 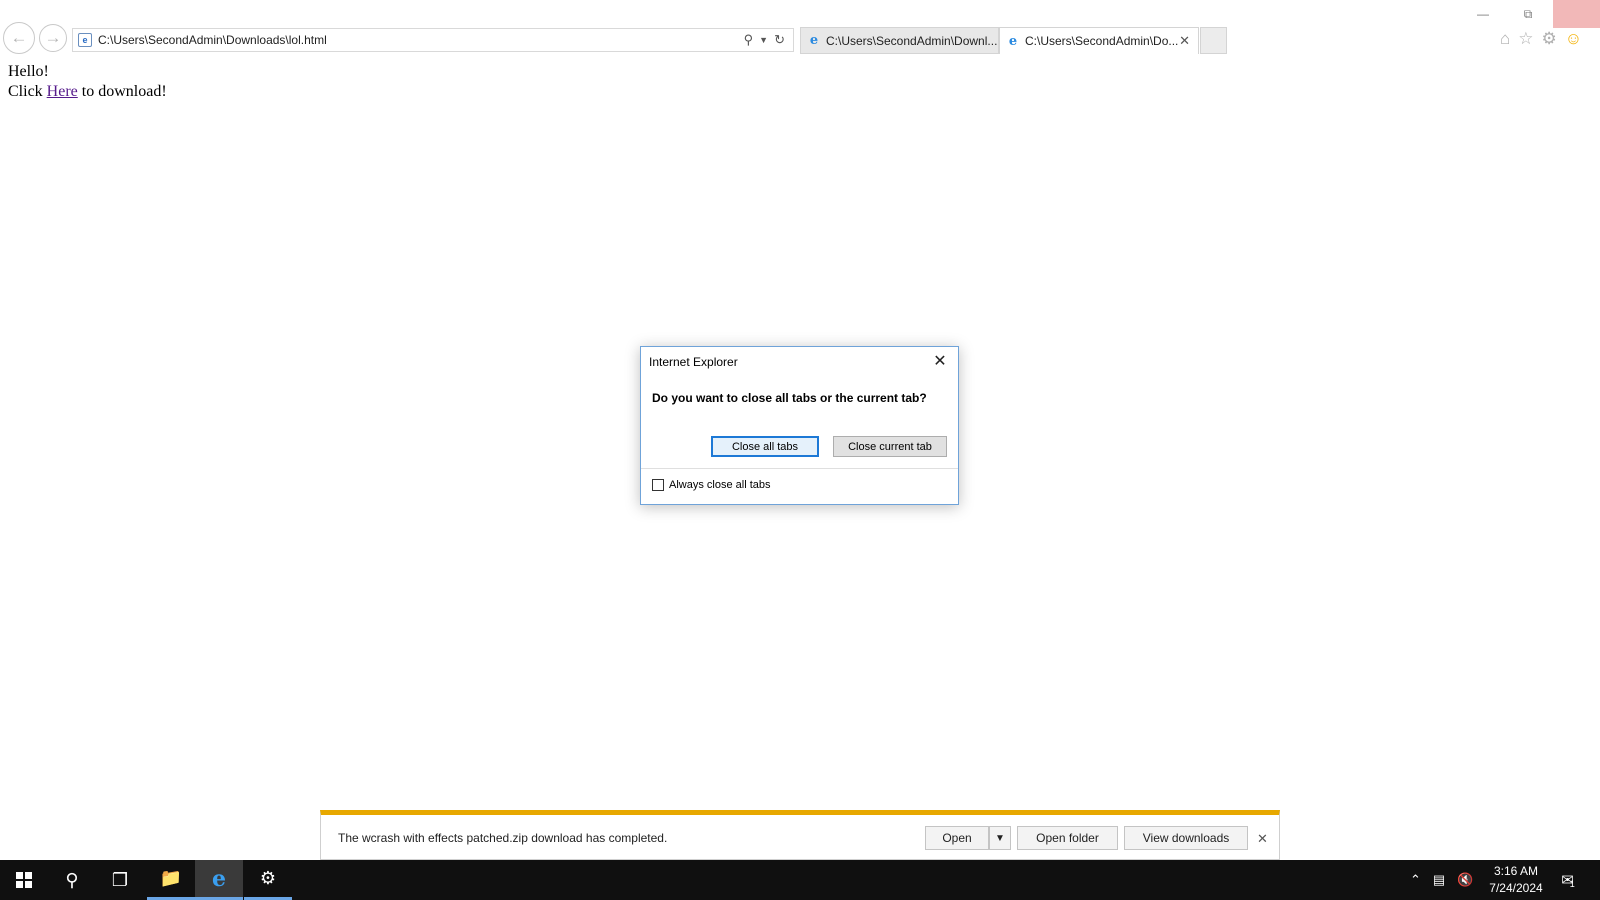 I want to click on view-downloads-button: View downloads, so click(x=1186, y=838).